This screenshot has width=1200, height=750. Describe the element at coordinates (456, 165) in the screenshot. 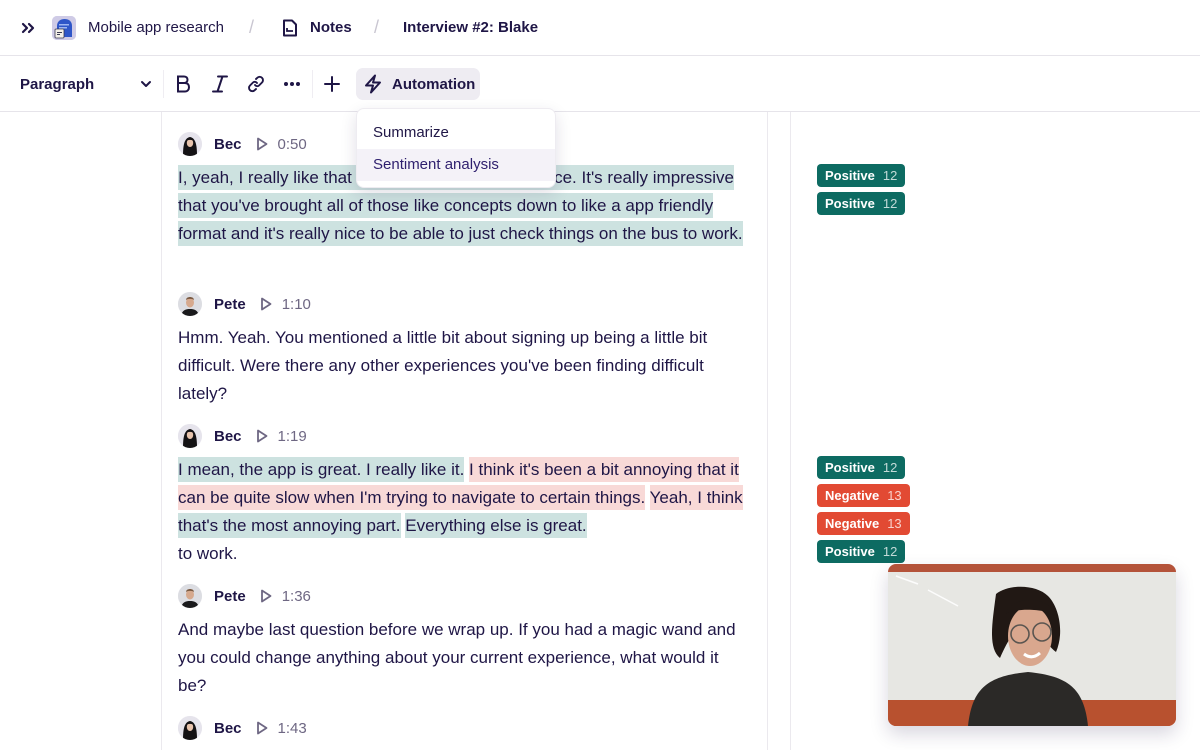

I see `menu-item-sentiment-analysis: Sentiment analysis` at that location.